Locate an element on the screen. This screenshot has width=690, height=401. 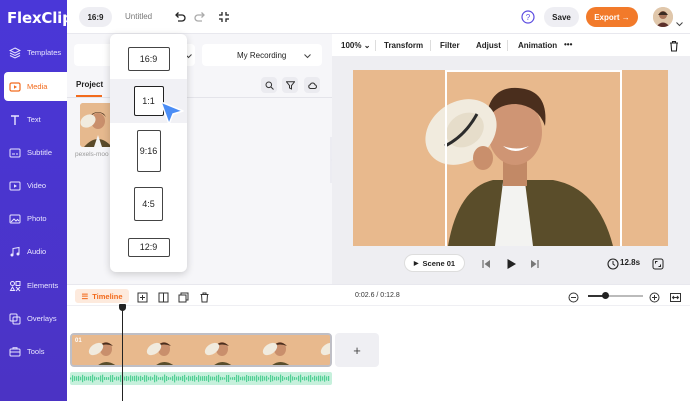
sidebar-item-text: Text is located at coordinates (33, 119).